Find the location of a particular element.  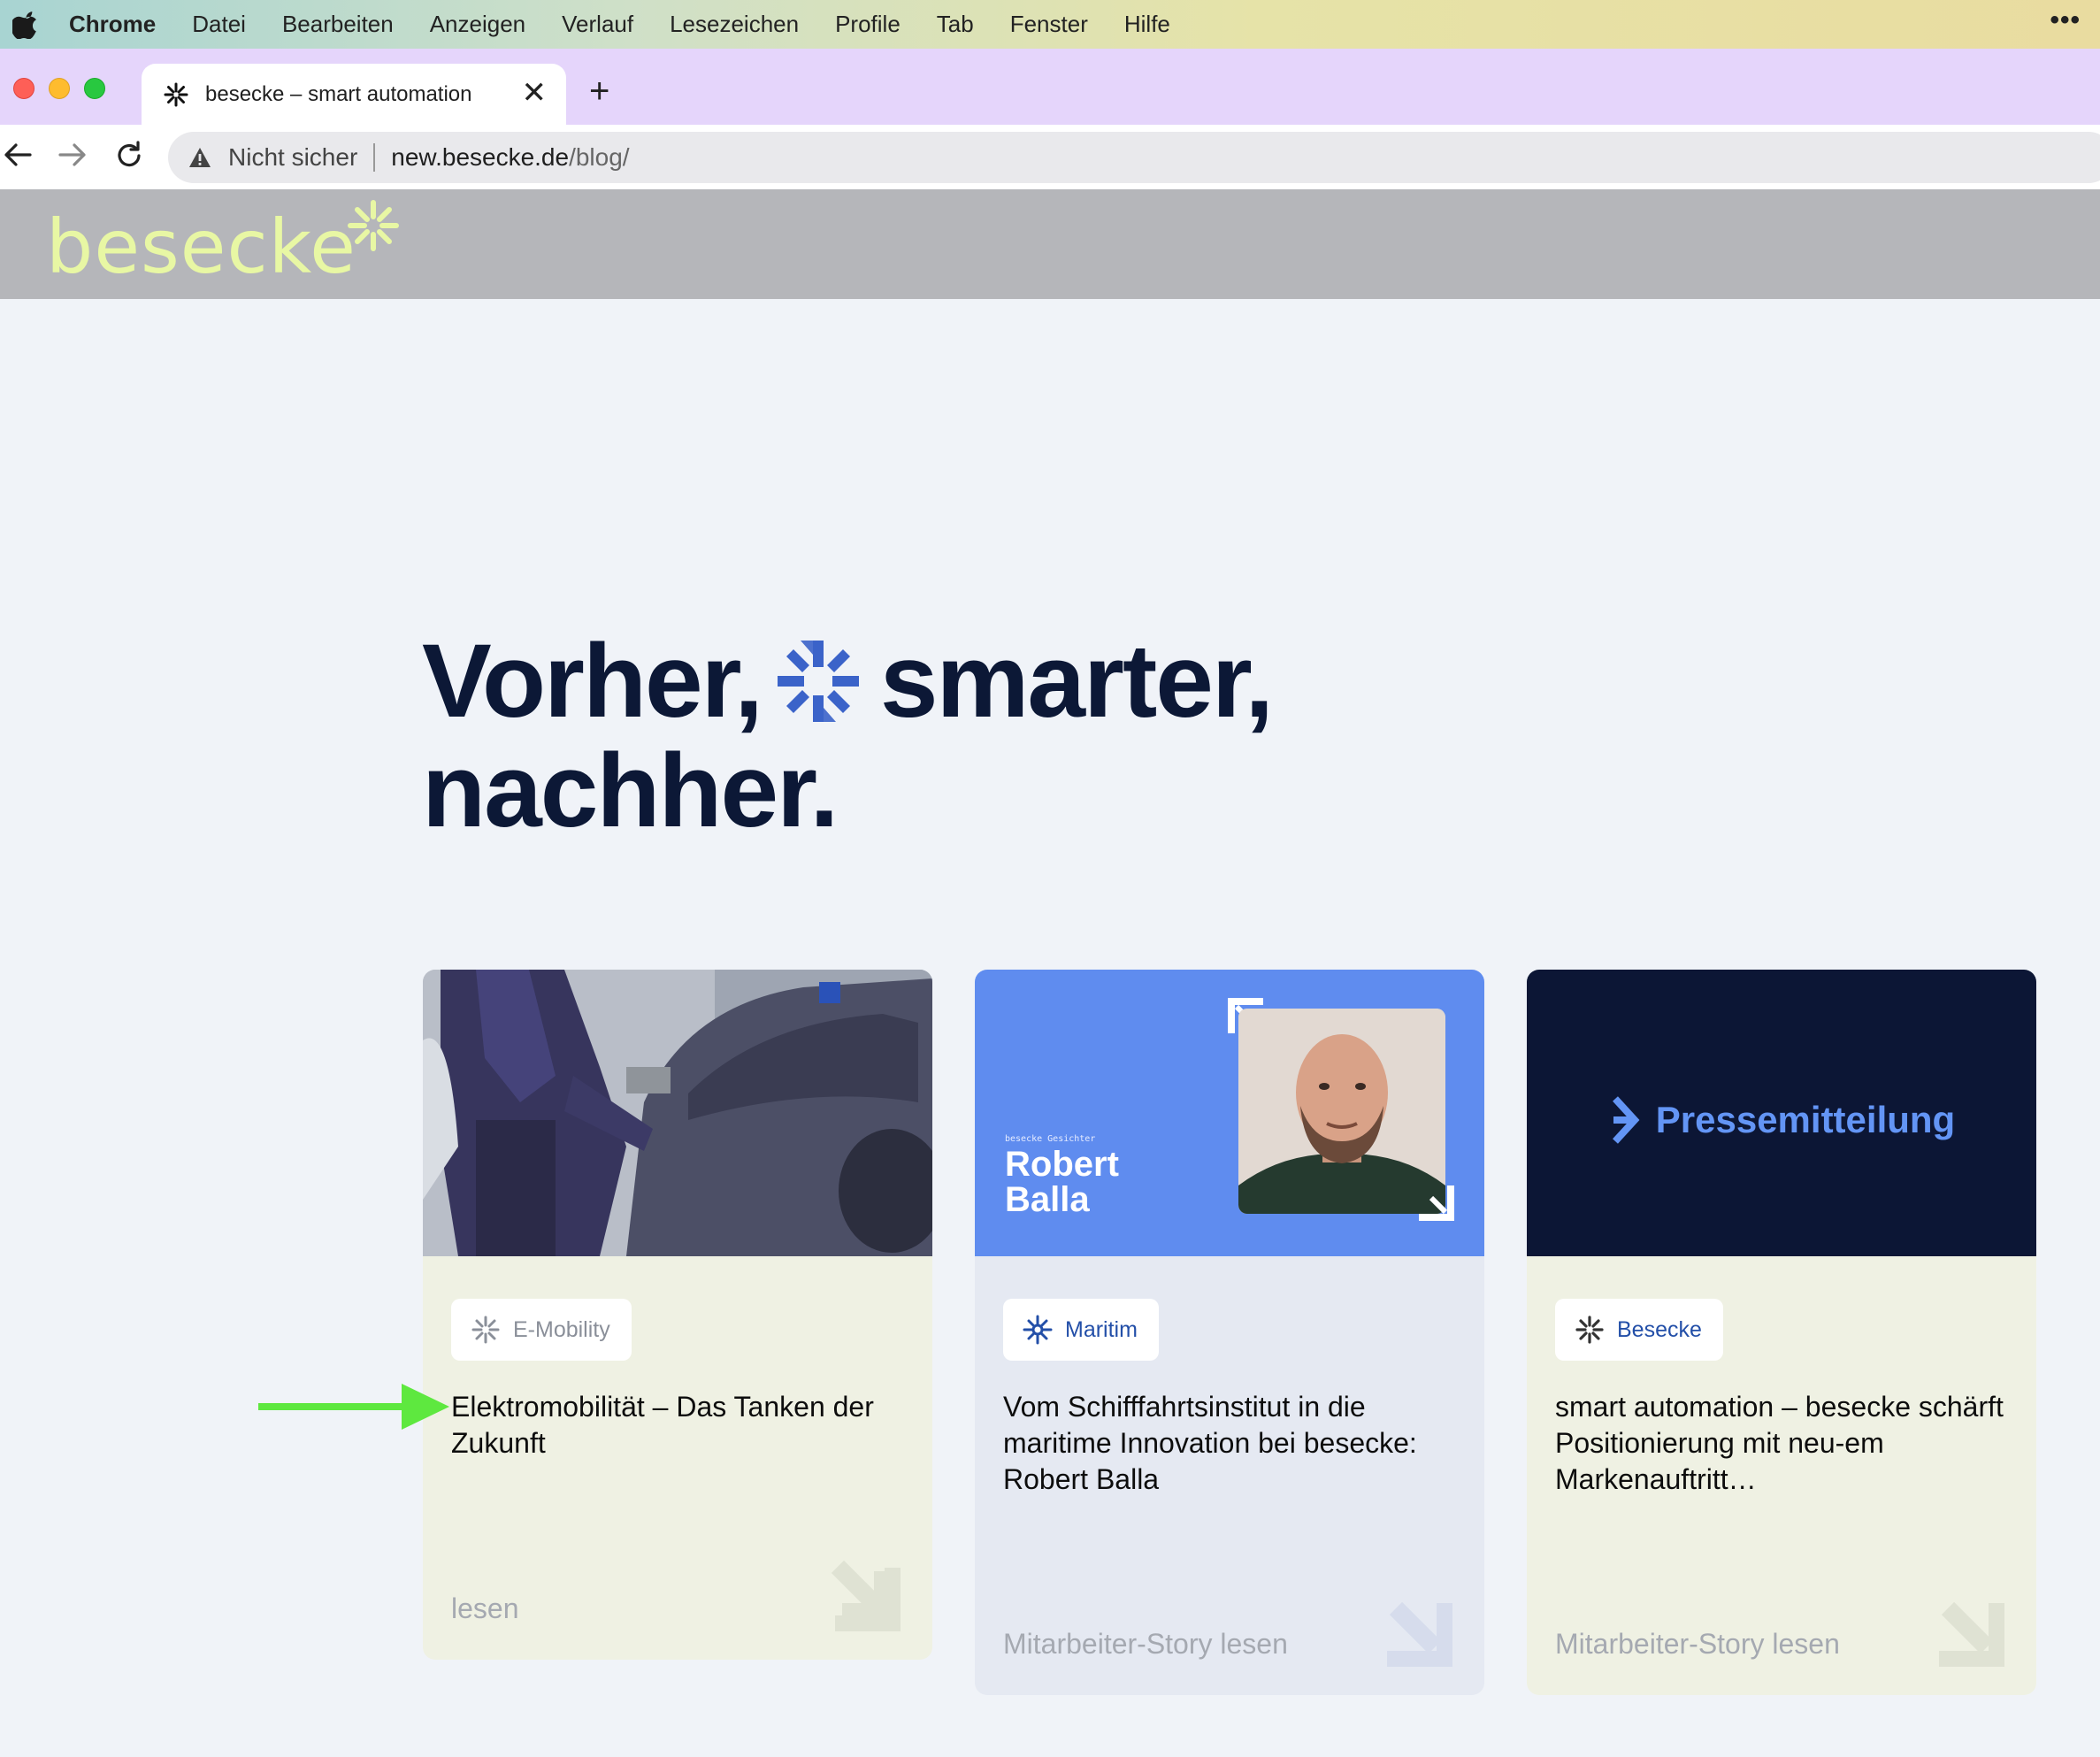

menu-profile: Profile is located at coordinates (868, 25).